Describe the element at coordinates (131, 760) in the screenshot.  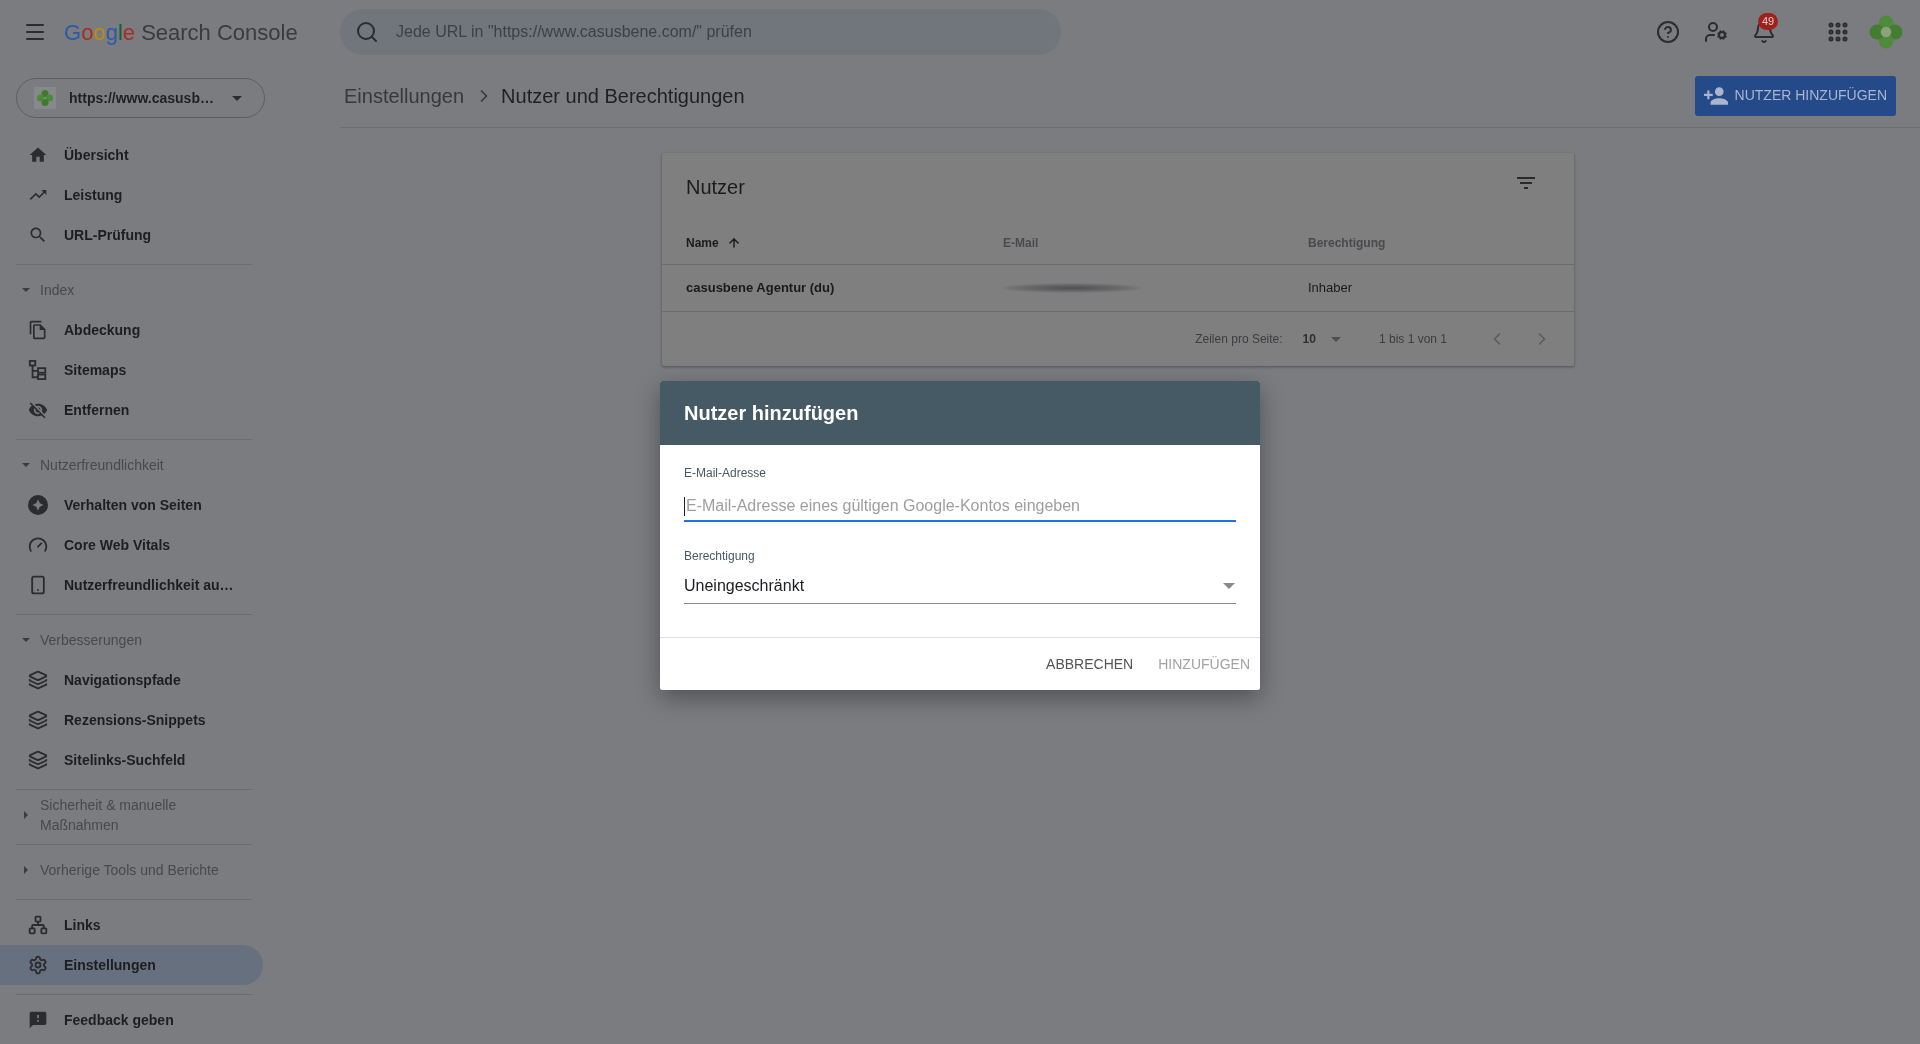
I see `sidebar-item: Sitelinks-Suchfeld` at that location.